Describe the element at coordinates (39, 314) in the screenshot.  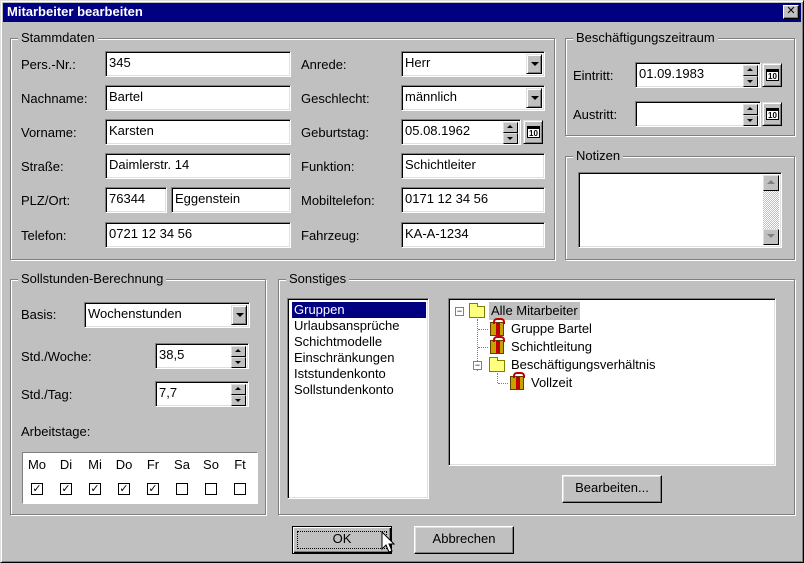
I see `basis-label: Basis:` at that location.